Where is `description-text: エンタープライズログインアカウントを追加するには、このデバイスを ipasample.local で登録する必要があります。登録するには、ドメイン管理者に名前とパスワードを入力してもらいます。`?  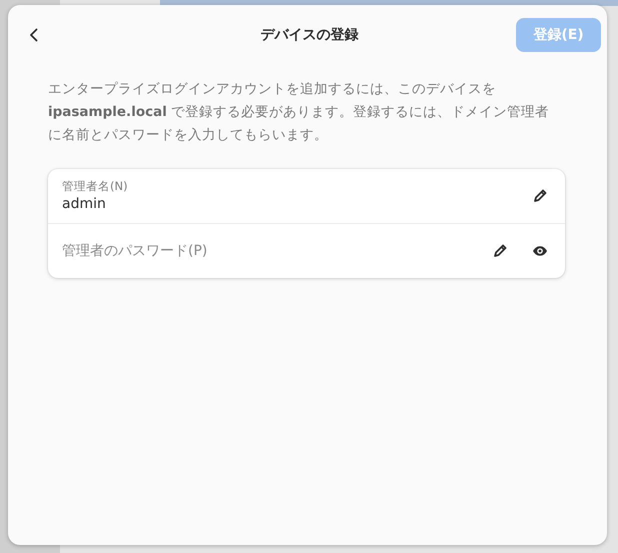 description-text: エンタープライズログインアカウントを追加するには、このデバイスを ipasample.local で登録する必要があります。登録するには、ドメイン管理者に名前とパスワードを入力してもらいます。 is located at coordinates (299, 112).